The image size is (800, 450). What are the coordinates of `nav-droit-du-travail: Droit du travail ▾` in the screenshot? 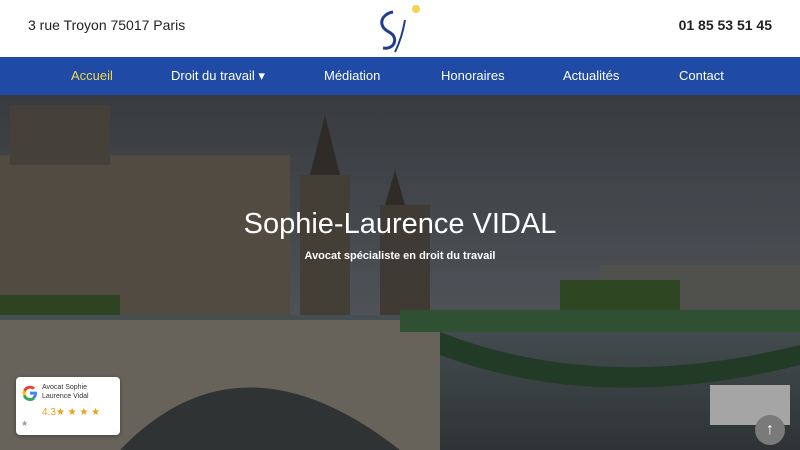 It's located at (218, 76).